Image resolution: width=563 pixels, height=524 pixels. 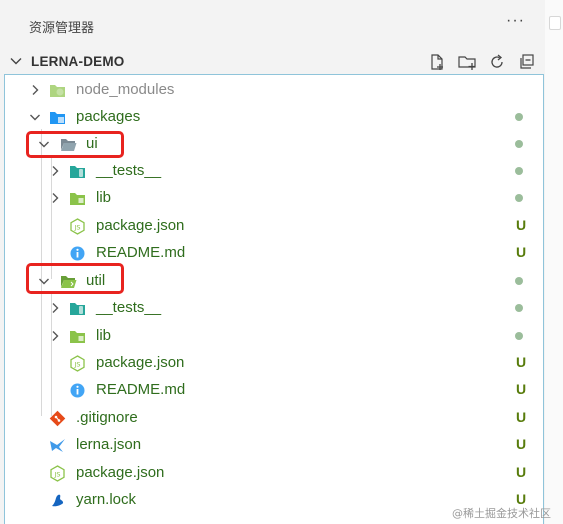 I want to click on new-file-icon, so click(x=437, y=62).